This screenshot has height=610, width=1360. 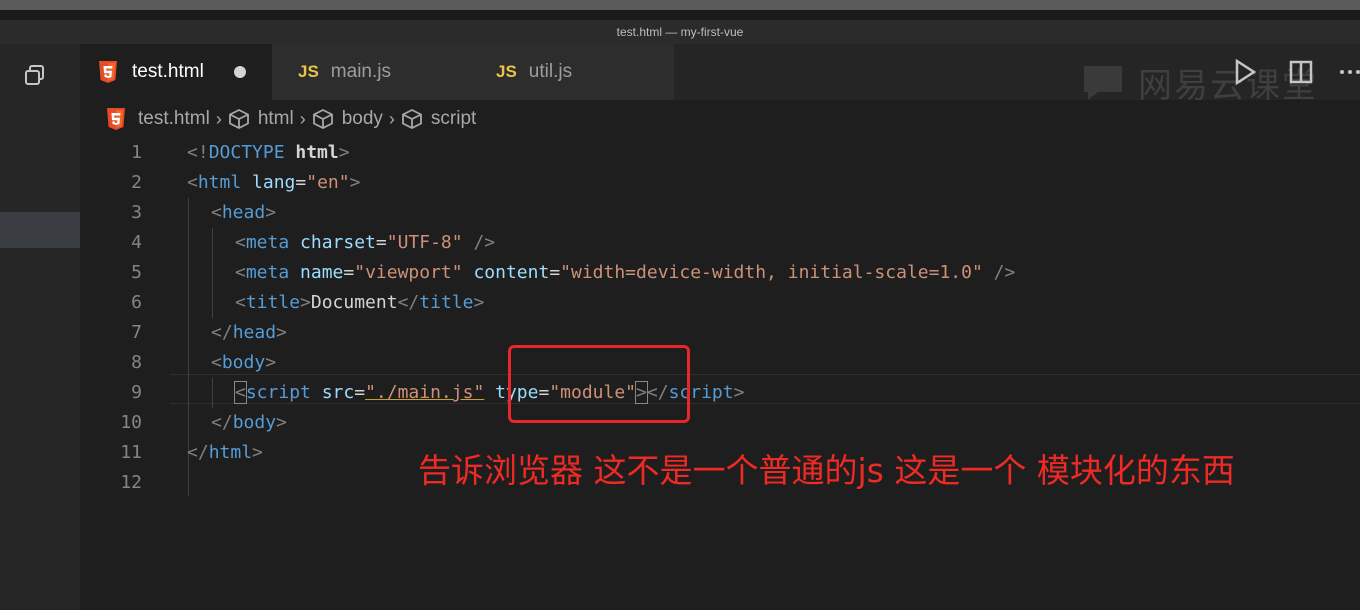 I want to click on tab-test-html: test.html, so click(x=176, y=72).